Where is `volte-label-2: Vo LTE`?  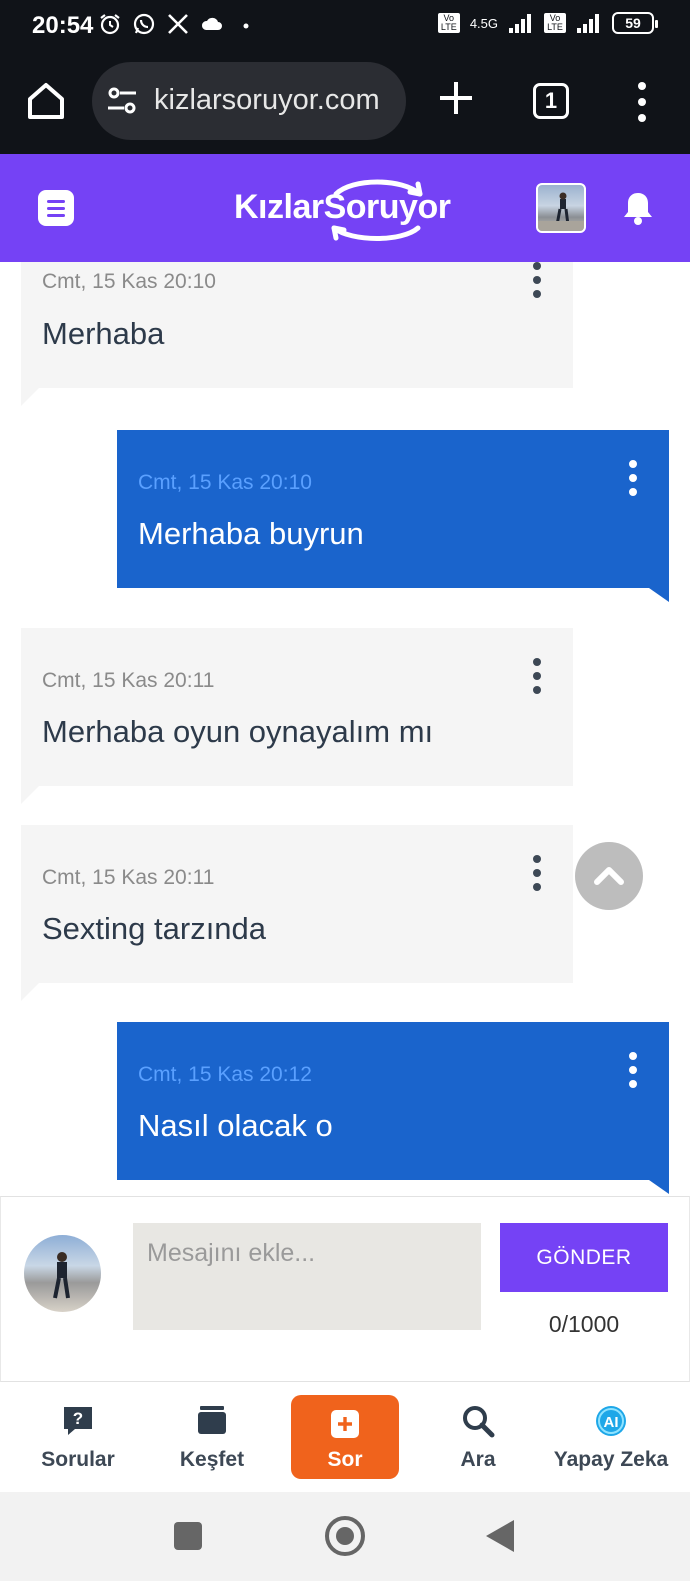
volte-label-2: Vo LTE is located at coordinates (555, 23).